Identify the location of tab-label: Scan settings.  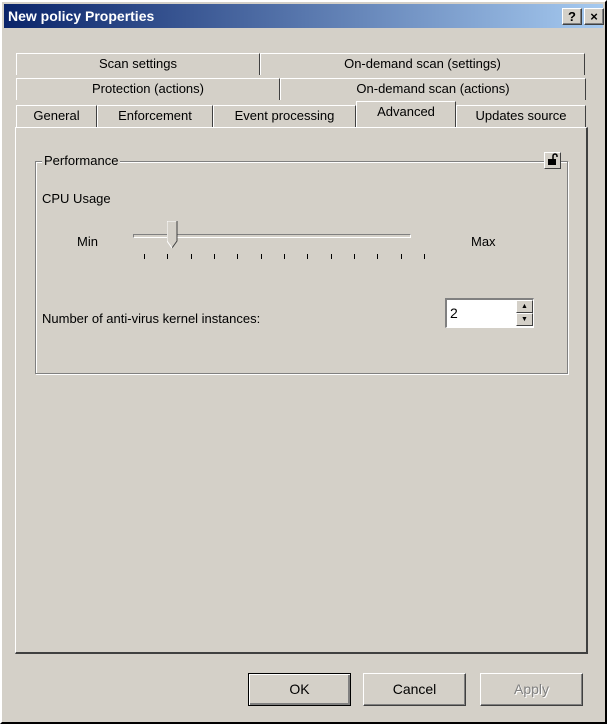
(138, 63).